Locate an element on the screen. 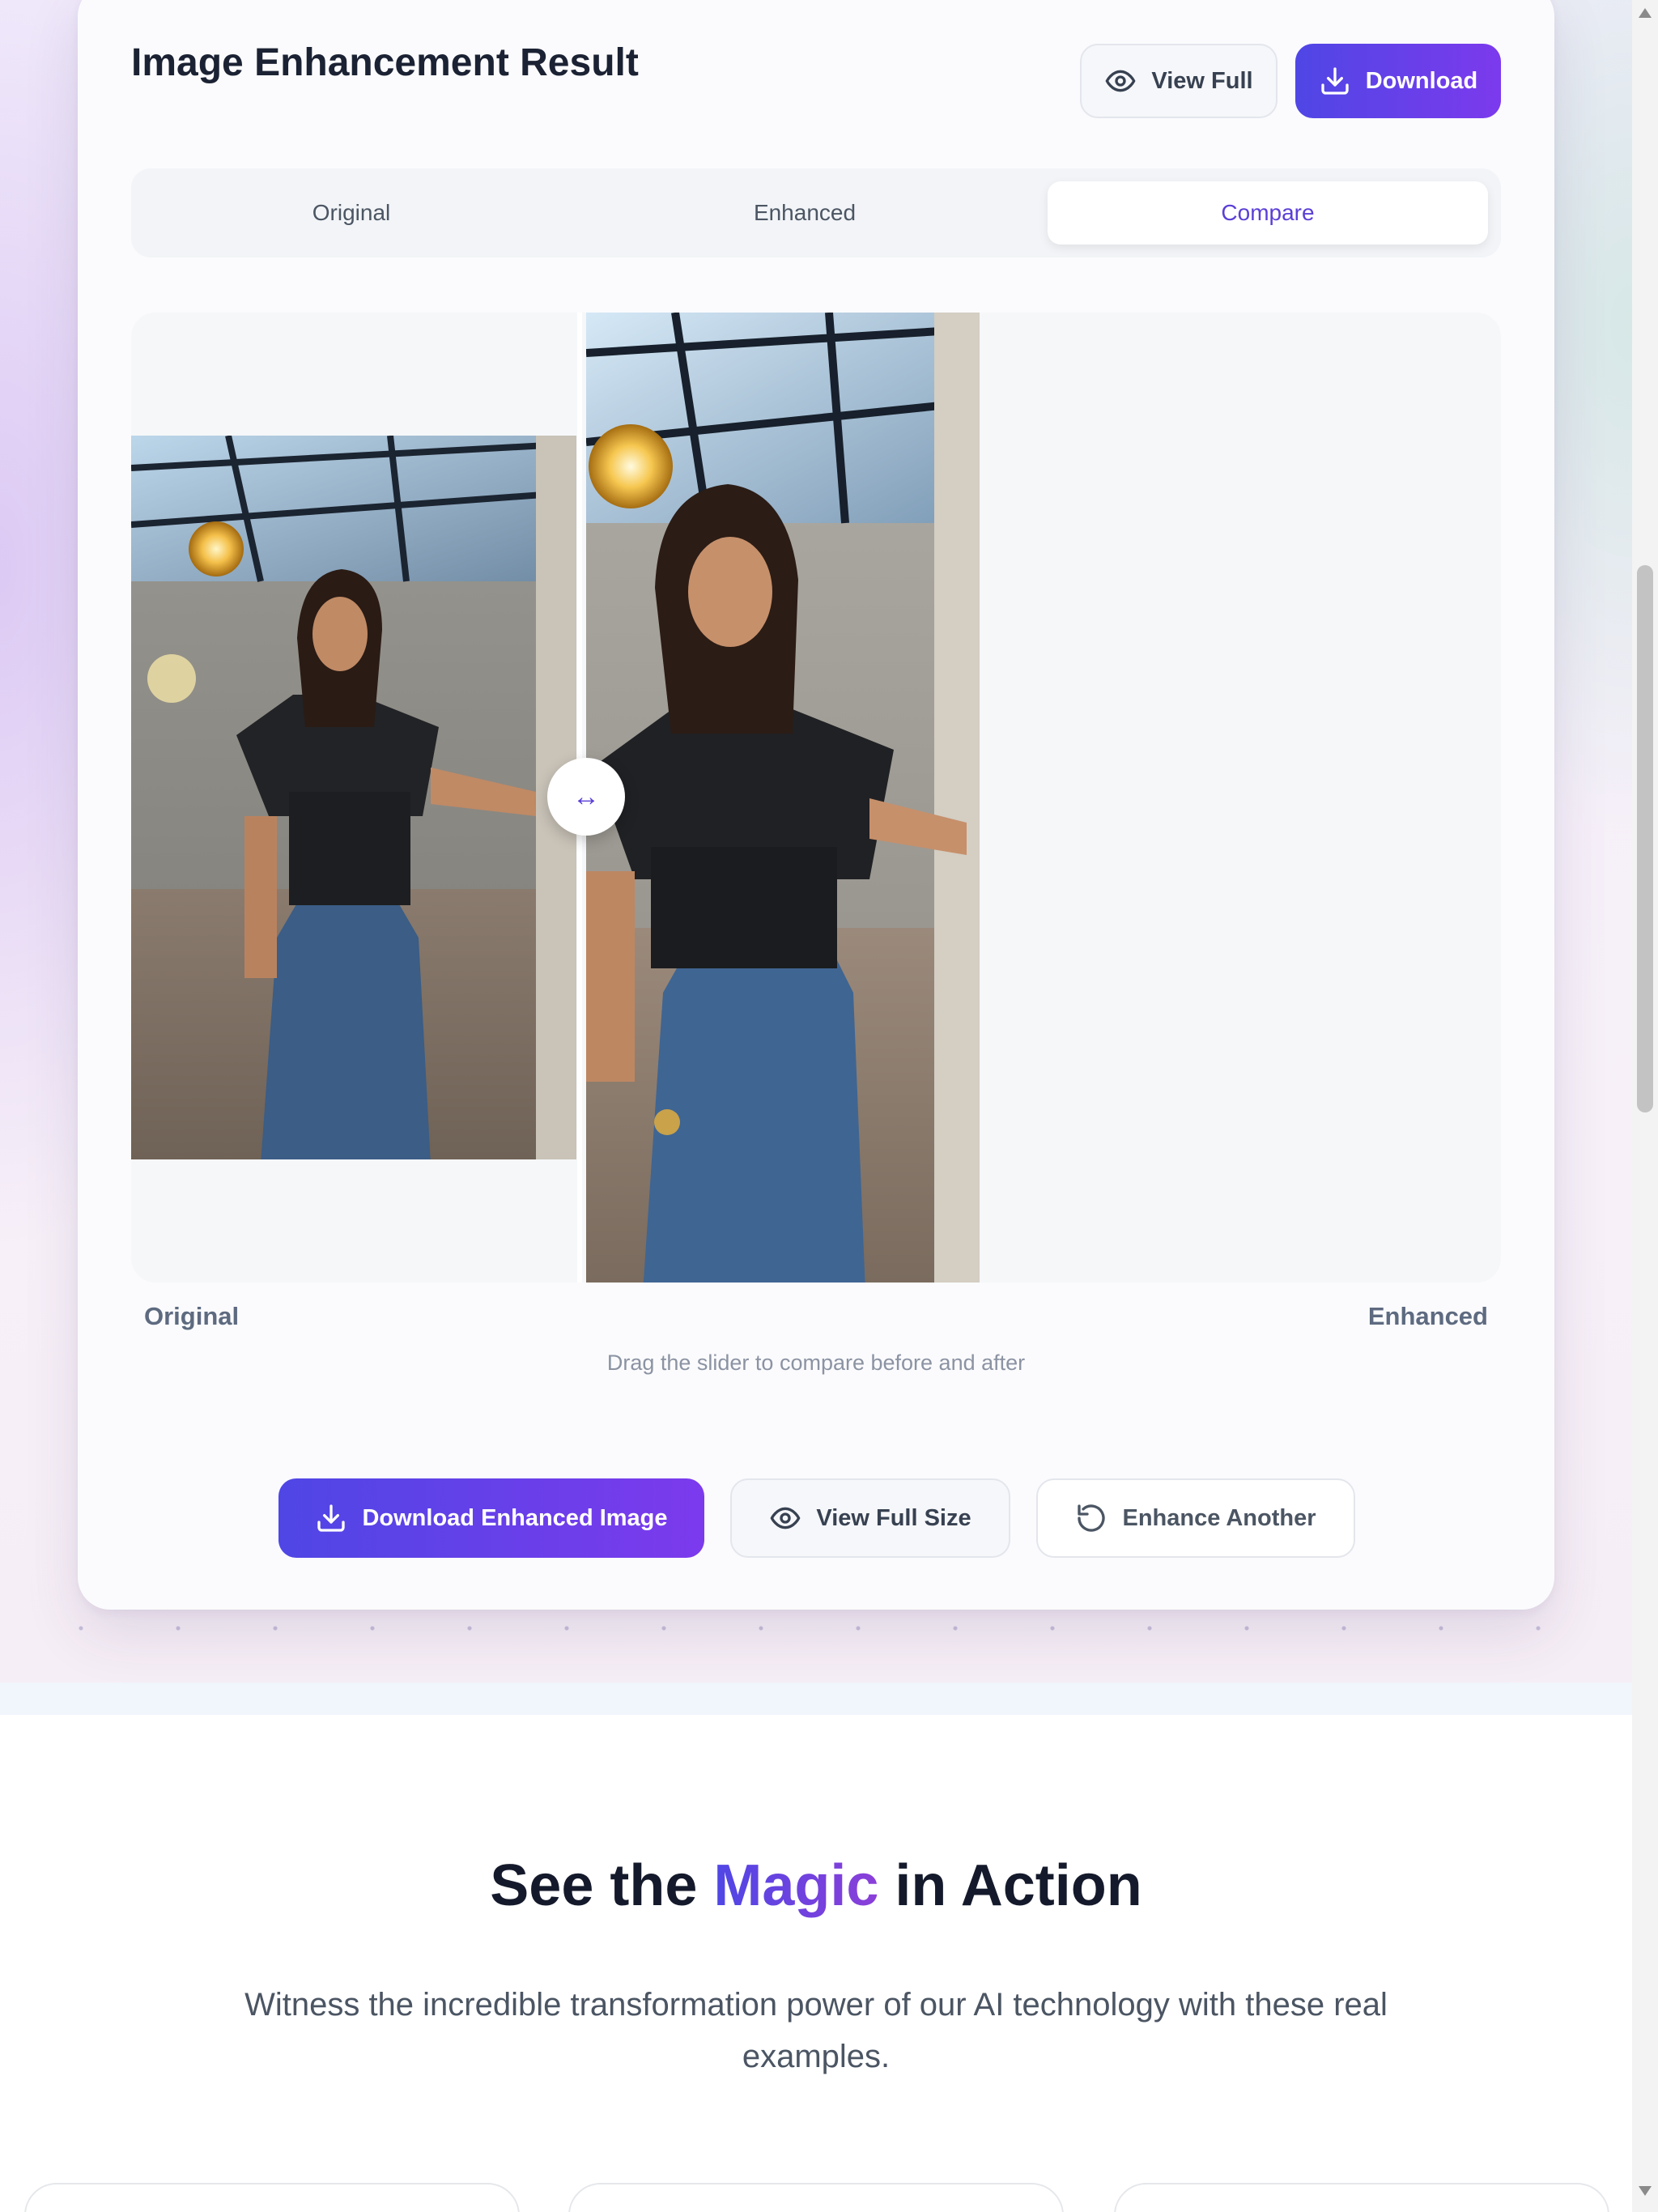 The height and width of the screenshot is (2212, 1658). download-button: Download is located at coordinates (1398, 81).